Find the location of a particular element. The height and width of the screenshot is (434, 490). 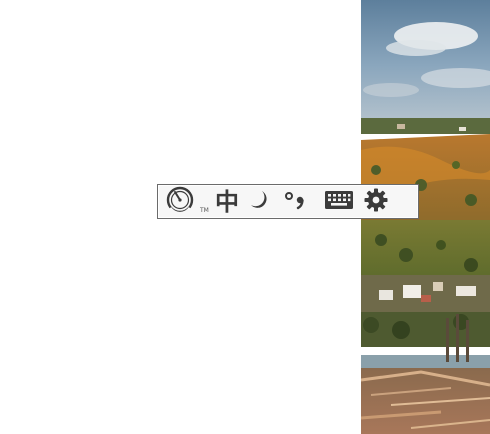

ime-logo-button: TM is located at coordinates (188, 202).